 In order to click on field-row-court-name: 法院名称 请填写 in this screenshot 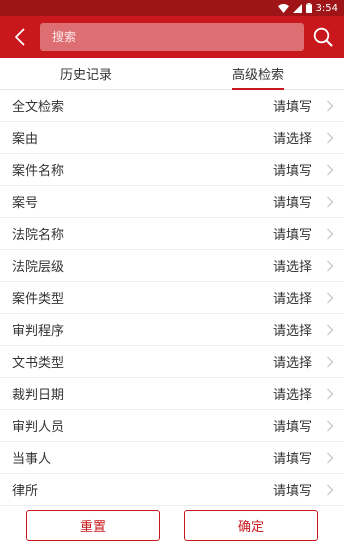, I will do `click(172, 234)`.